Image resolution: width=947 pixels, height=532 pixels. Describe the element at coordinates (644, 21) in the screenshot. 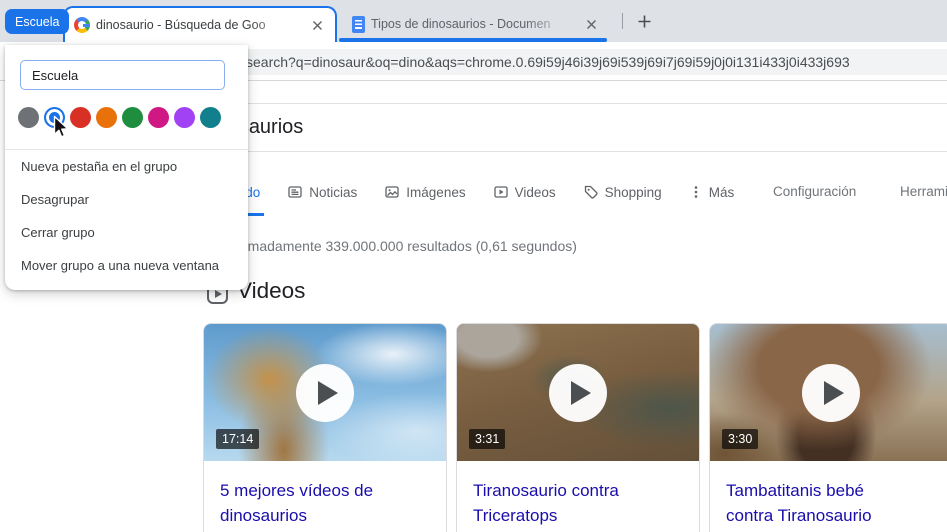

I see `new-tab-button` at that location.